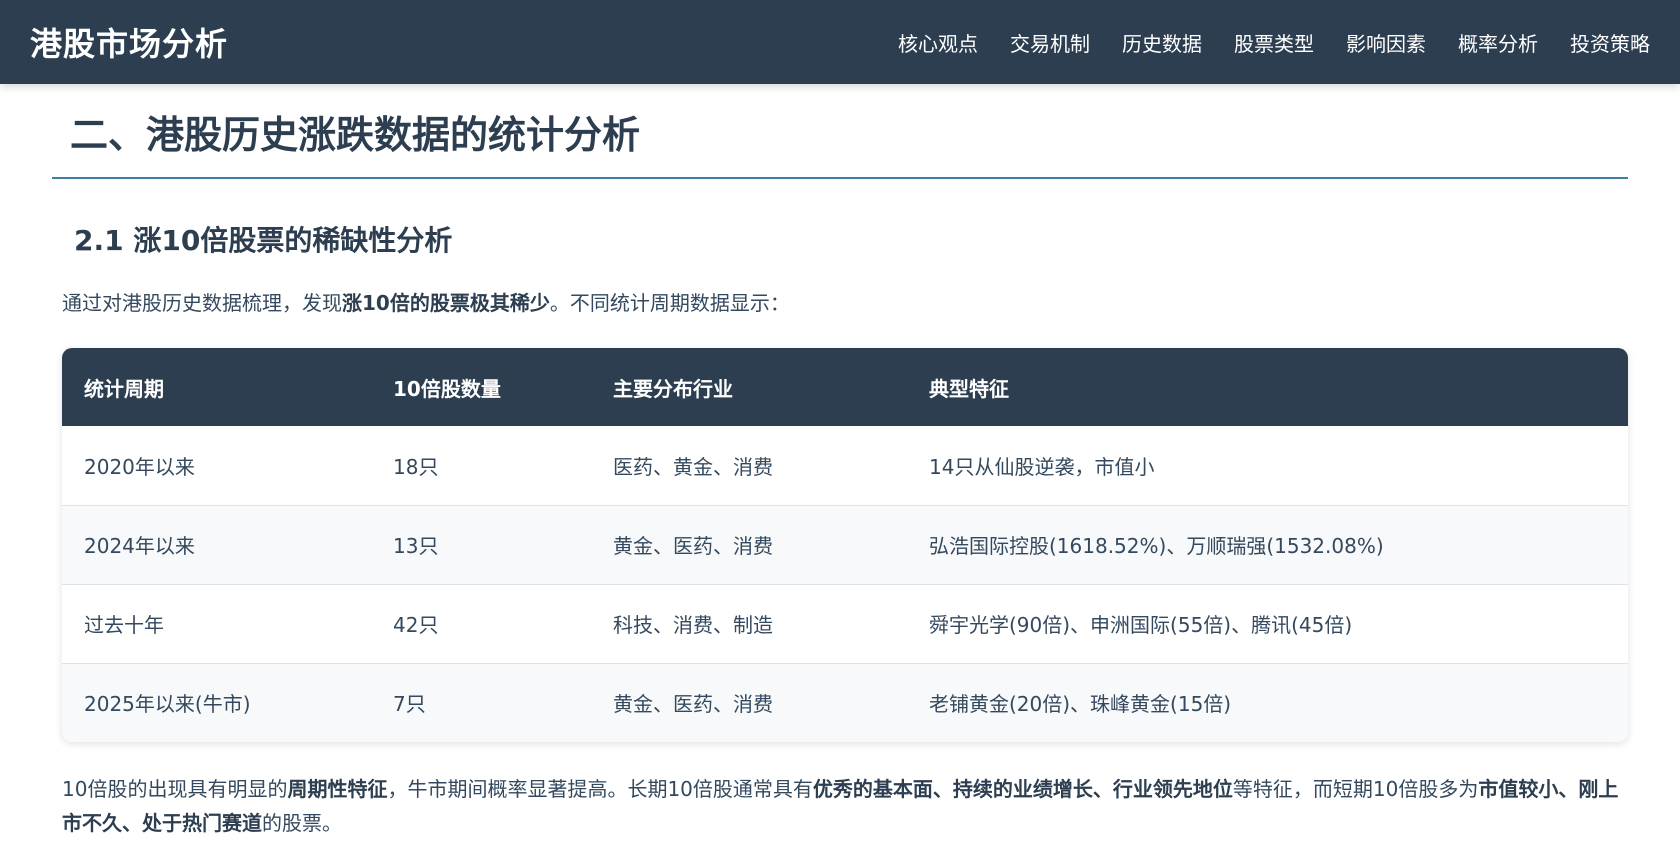  I want to click on nav-links: 核心观点 交易机制 历史数据 股票类型 影响因素 概率分析 投资策略, so click(1258, 42).